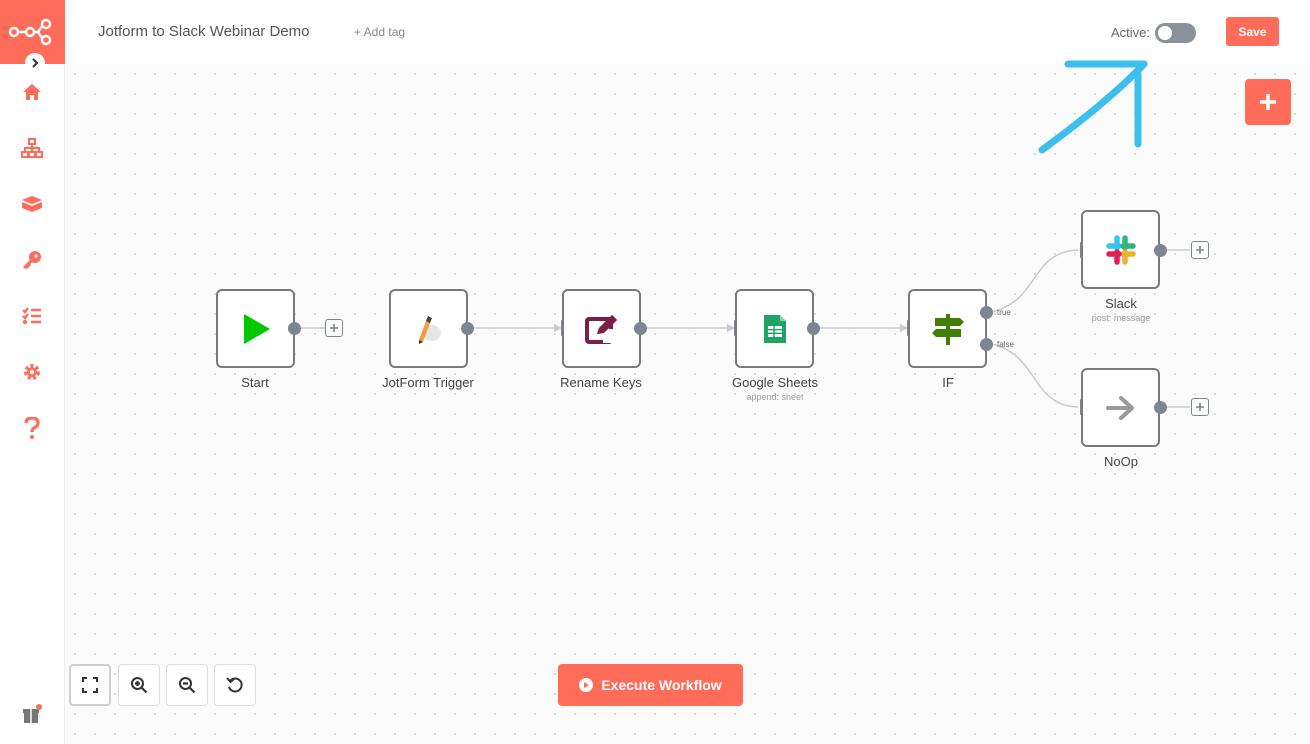 The width and height of the screenshot is (1310, 744). I want to click on node-rename-keys, so click(601, 328).